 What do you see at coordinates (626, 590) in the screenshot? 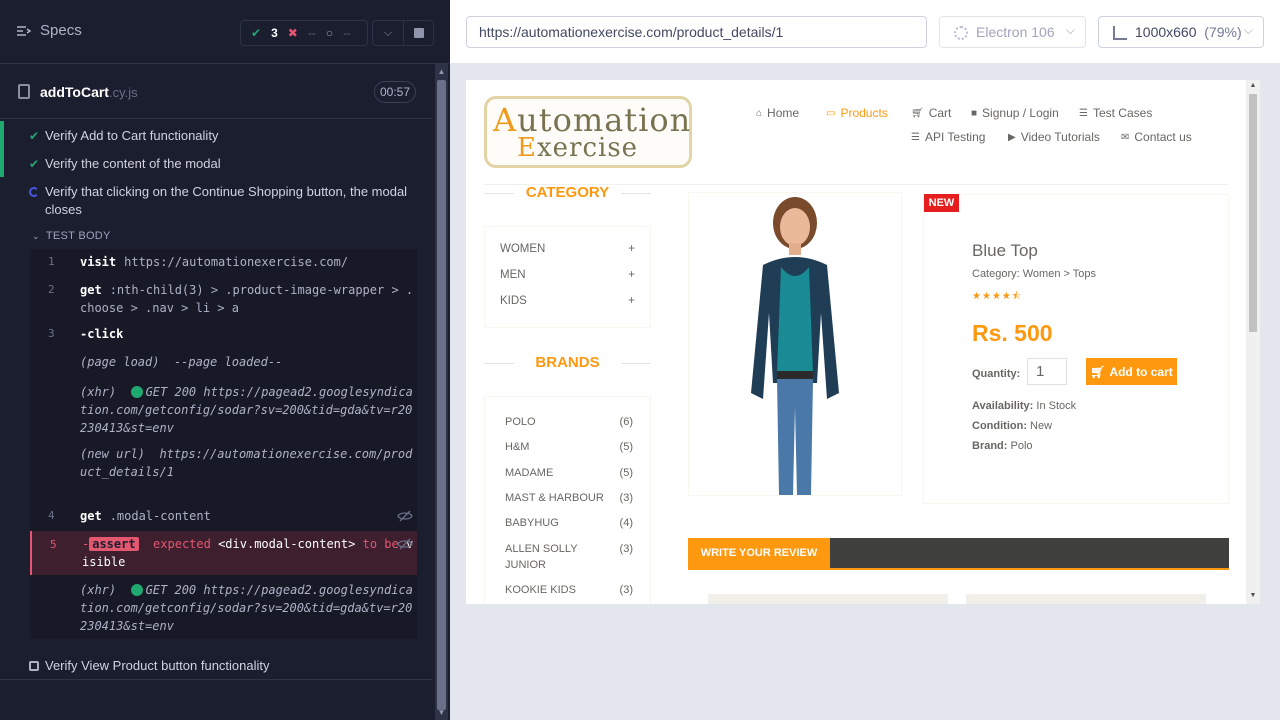
I see `brand-count: (3)` at bounding box center [626, 590].